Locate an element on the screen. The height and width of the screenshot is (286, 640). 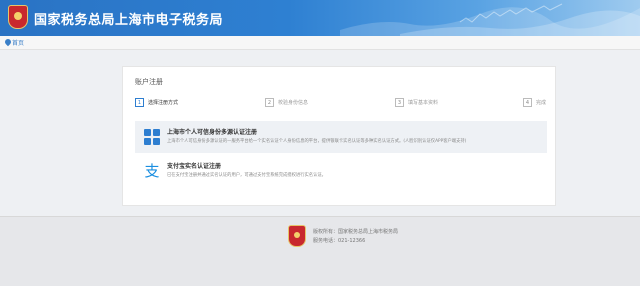
step-label: 完成 is located at coordinates (541, 103).